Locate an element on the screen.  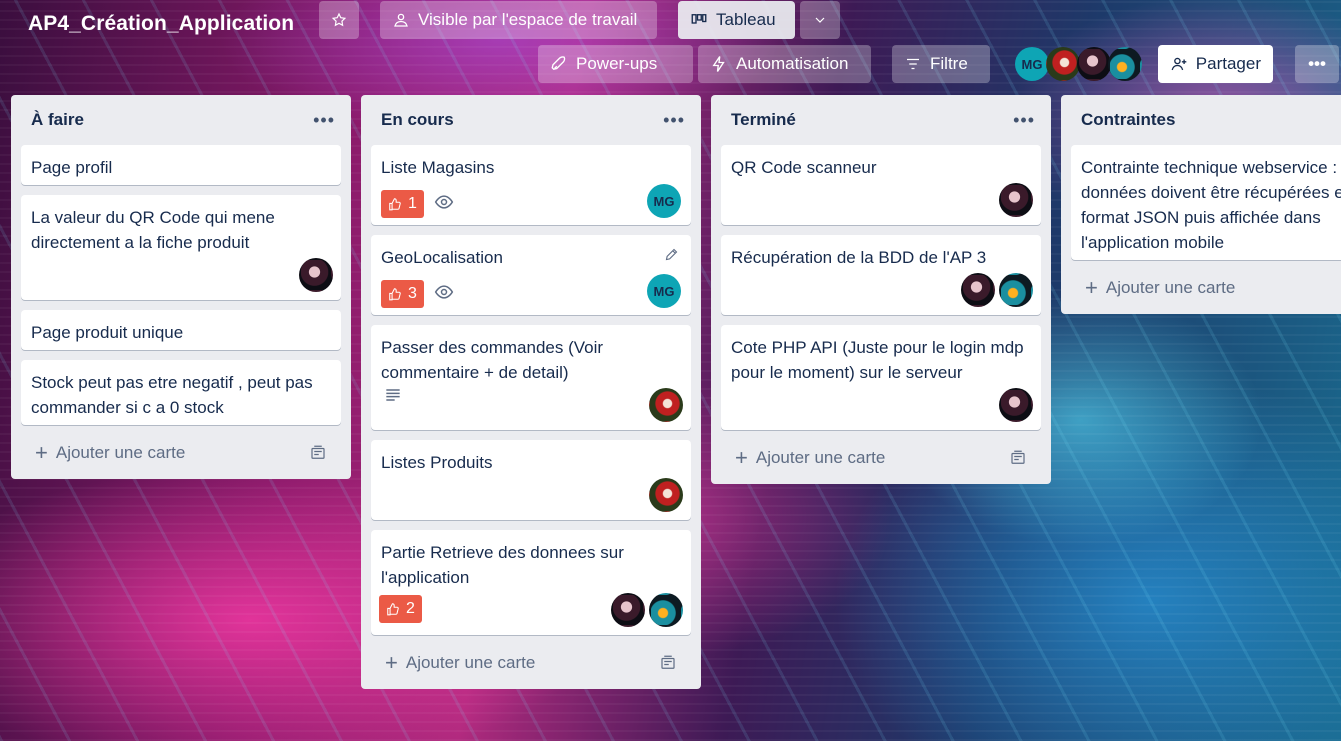
list-title: À faire is located at coordinates (57, 120).